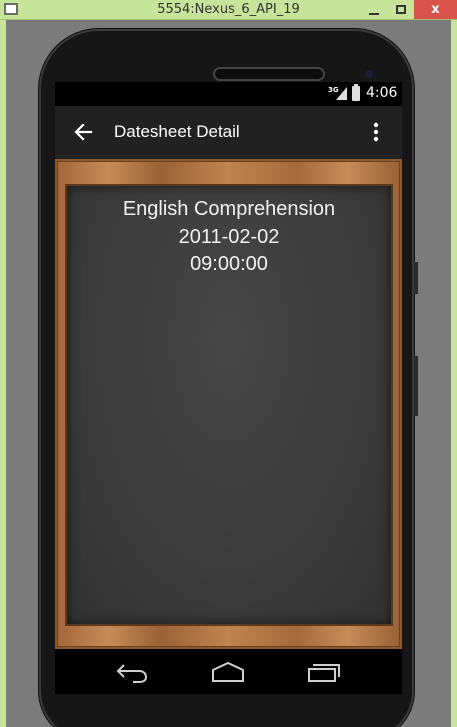  What do you see at coordinates (416, 278) in the screenshot?
I see `volume-button` at bounding box center [416, 278].